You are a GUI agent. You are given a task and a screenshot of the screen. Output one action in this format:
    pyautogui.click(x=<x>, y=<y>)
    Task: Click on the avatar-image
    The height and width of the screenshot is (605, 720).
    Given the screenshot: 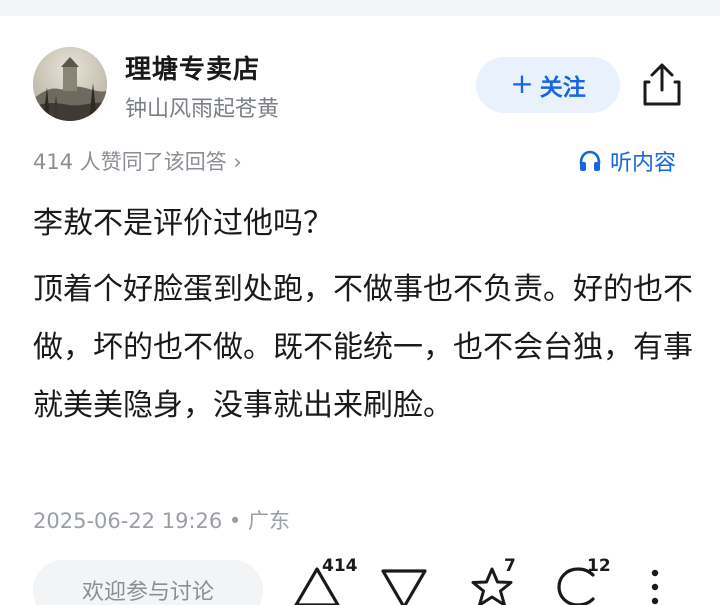 What is the action you would take?
    pyautogui.click(x=70, y=84)
    